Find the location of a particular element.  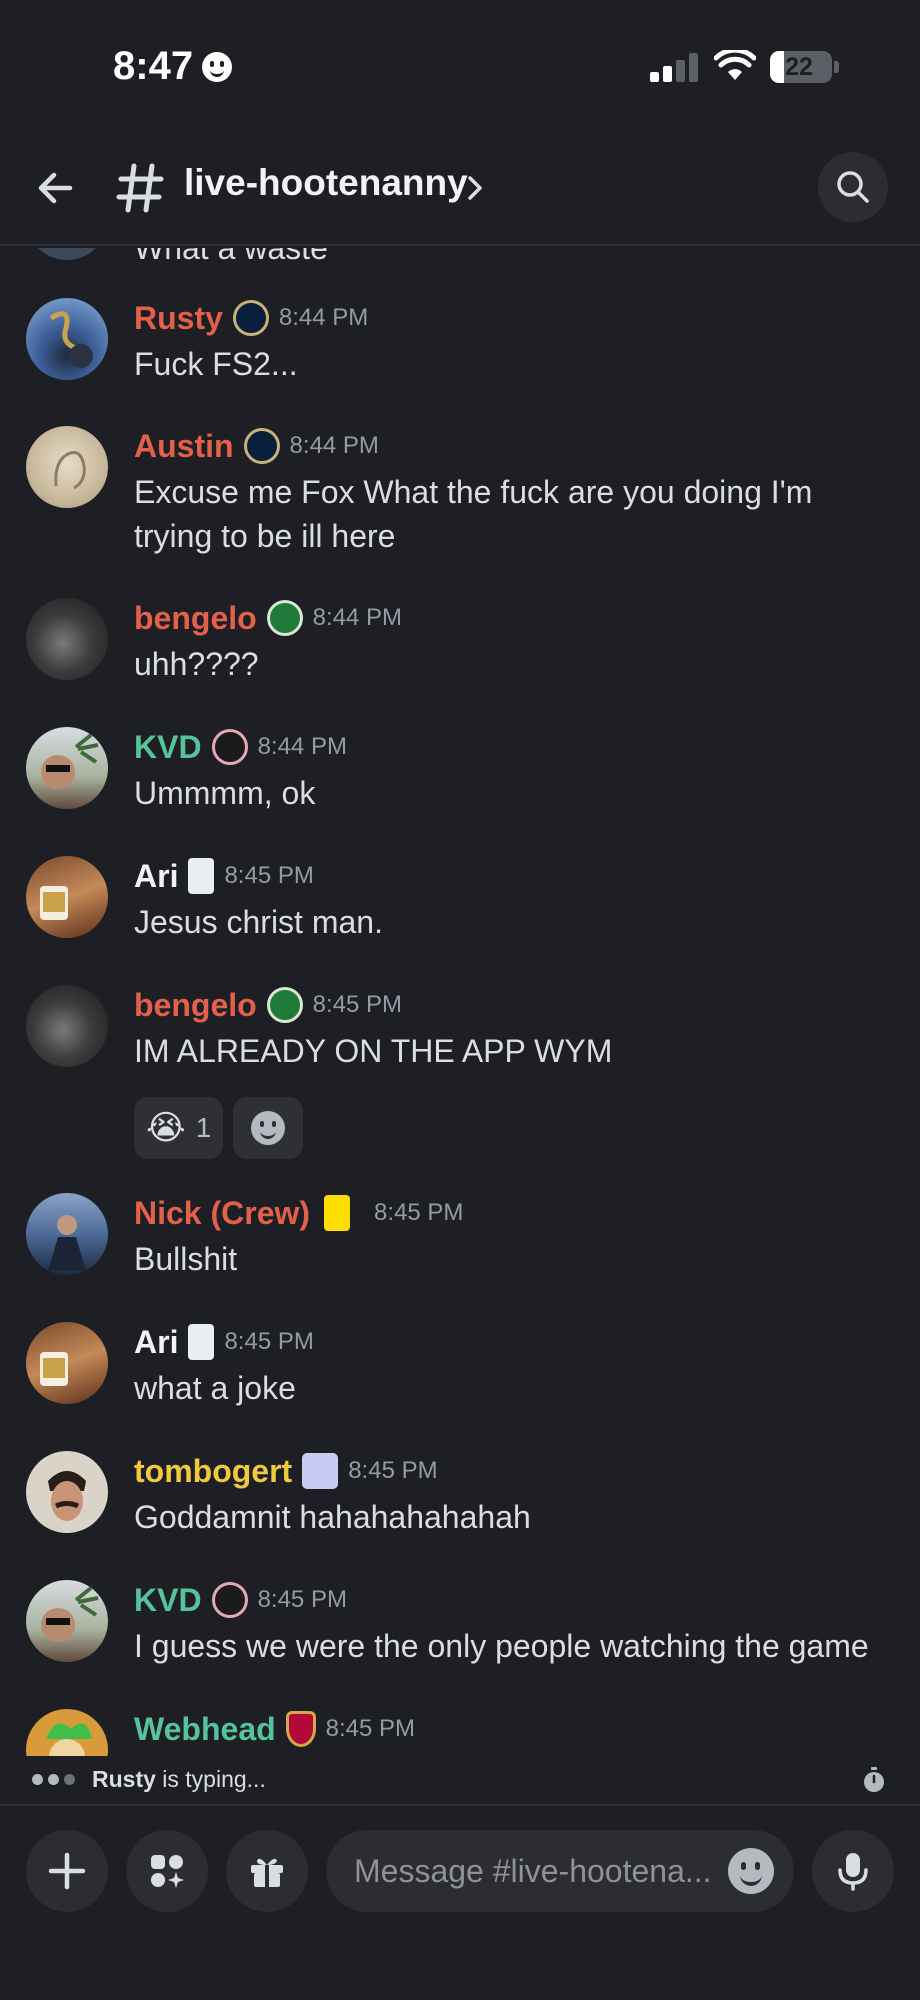

slowmode-timer-icon is located at coordinates (874, 1780).